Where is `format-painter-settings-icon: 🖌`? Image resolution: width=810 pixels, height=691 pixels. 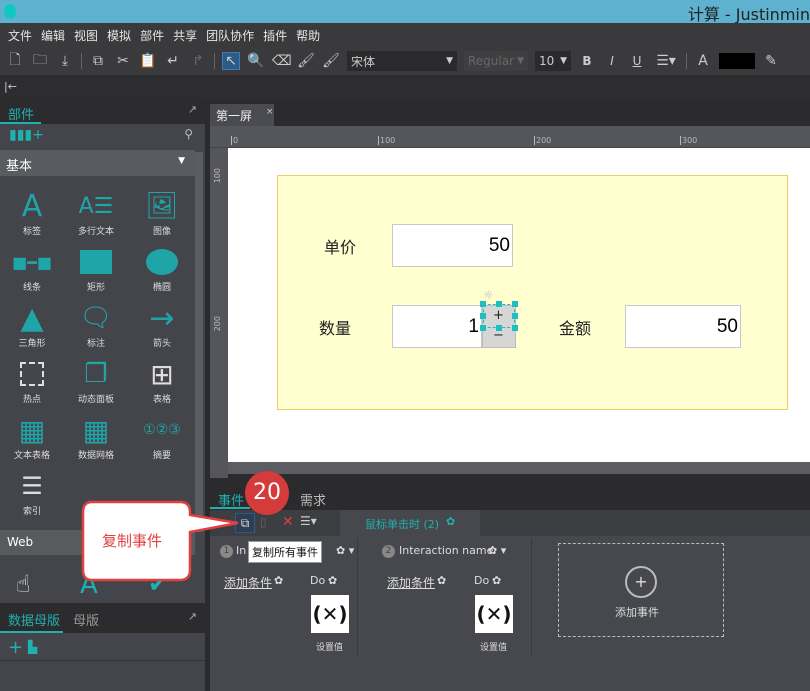
format-painter-settings-icon: 🖌 is located at coordinates (331, 61).